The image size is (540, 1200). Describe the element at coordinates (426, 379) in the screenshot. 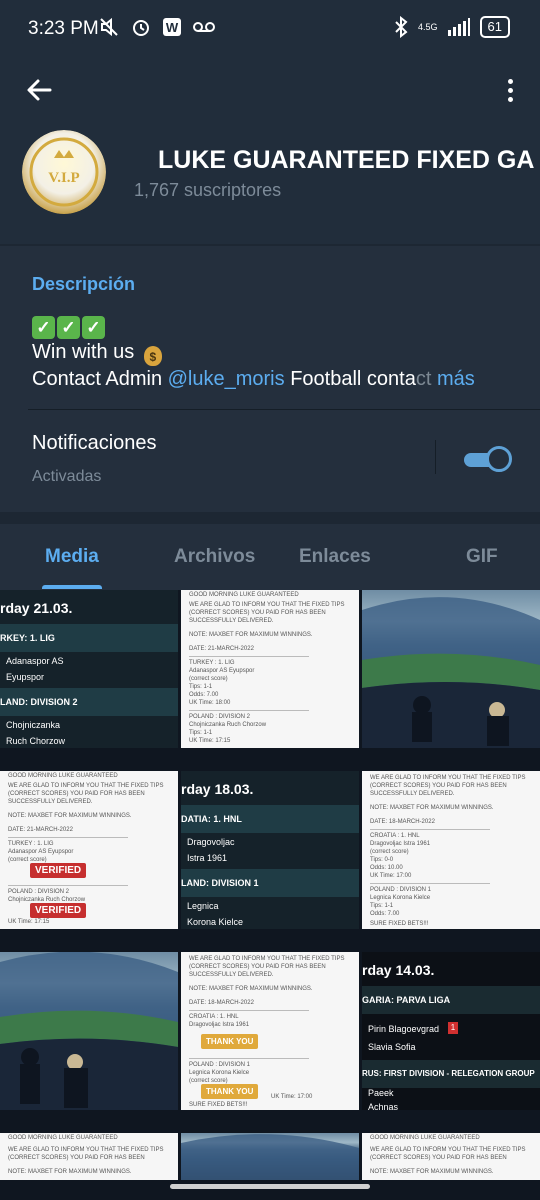

I see `description-fade: ct` at that location.